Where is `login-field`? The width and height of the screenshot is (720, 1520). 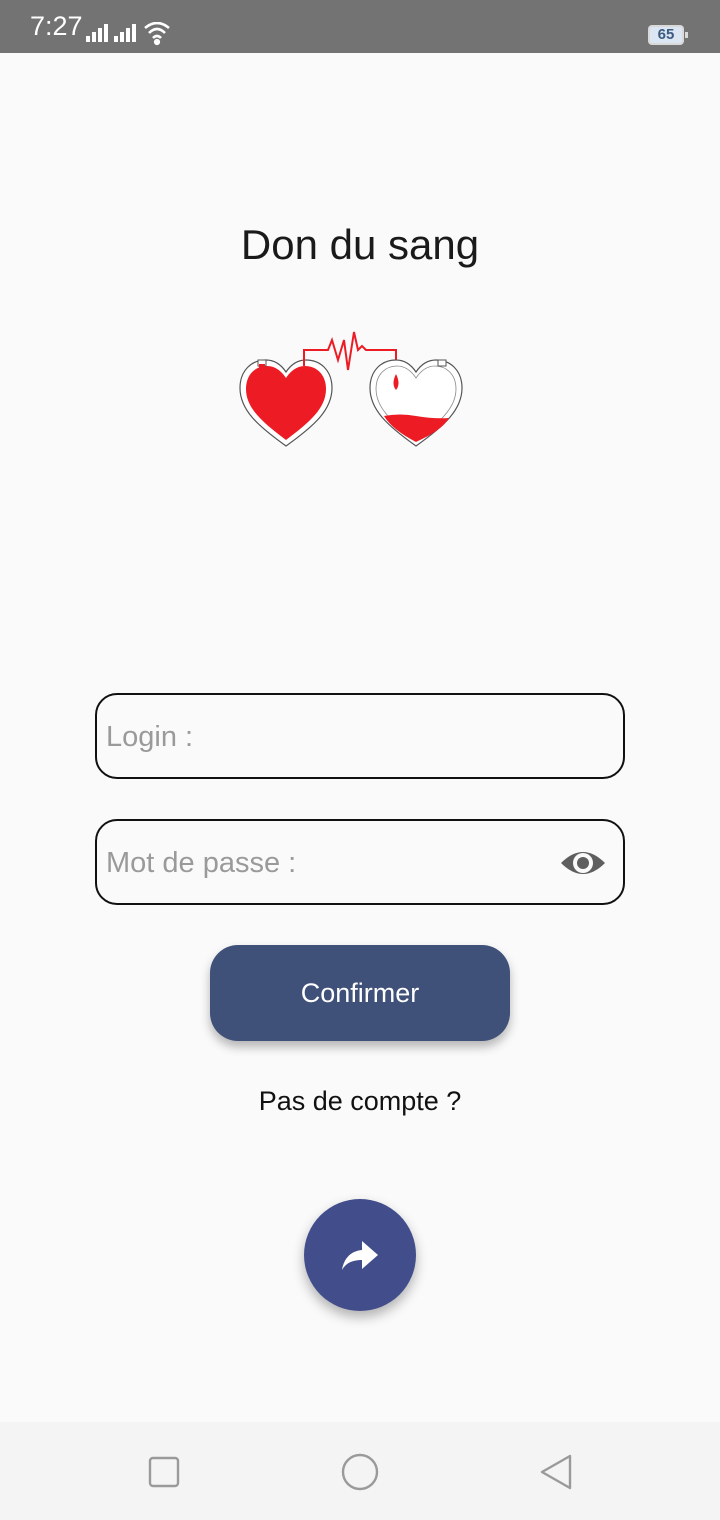 login-field is located at coordinates (360, 736).